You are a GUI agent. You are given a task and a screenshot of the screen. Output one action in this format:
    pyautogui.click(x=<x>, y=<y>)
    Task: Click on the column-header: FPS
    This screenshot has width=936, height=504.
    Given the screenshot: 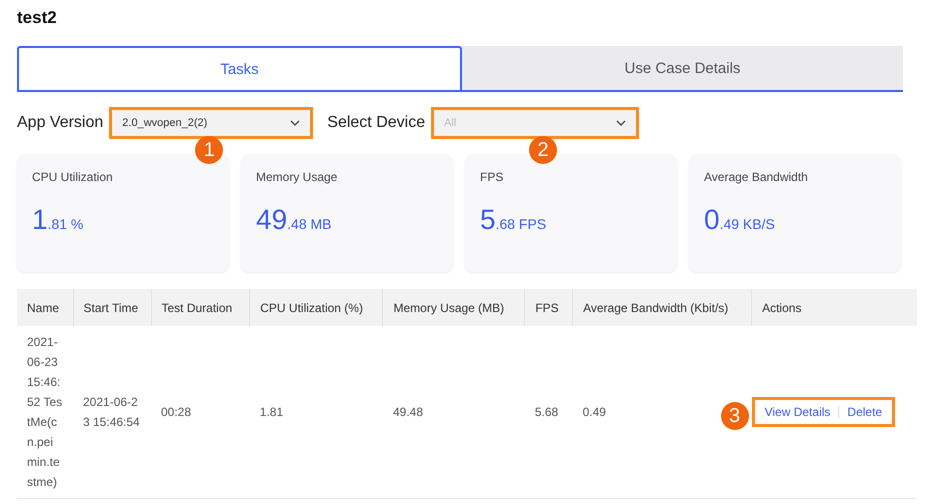 What is the action you would take?
    pyautogui.click(x=548, y=307)
    